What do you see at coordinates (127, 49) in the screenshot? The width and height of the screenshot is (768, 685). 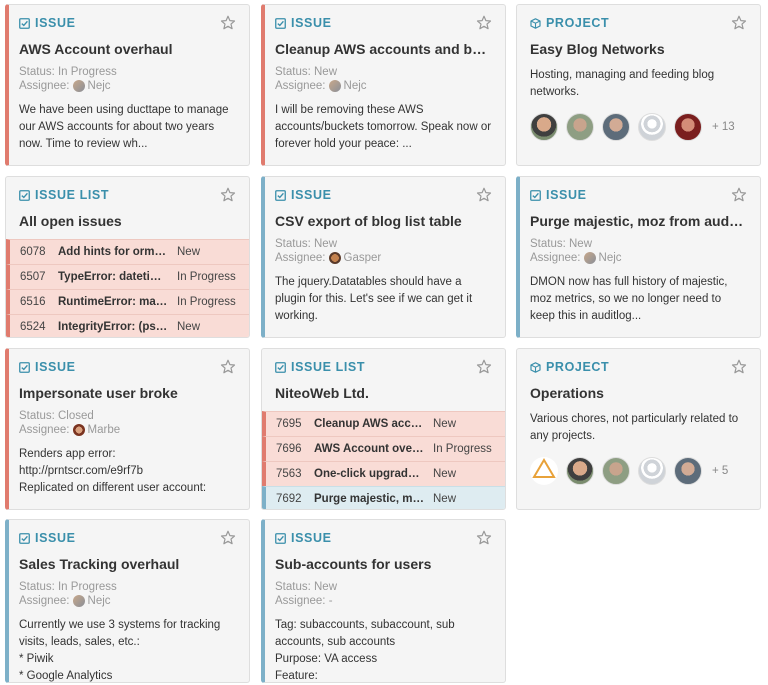 I see `card-title: AWS Account overhaul` at bounding box center [127, 49].